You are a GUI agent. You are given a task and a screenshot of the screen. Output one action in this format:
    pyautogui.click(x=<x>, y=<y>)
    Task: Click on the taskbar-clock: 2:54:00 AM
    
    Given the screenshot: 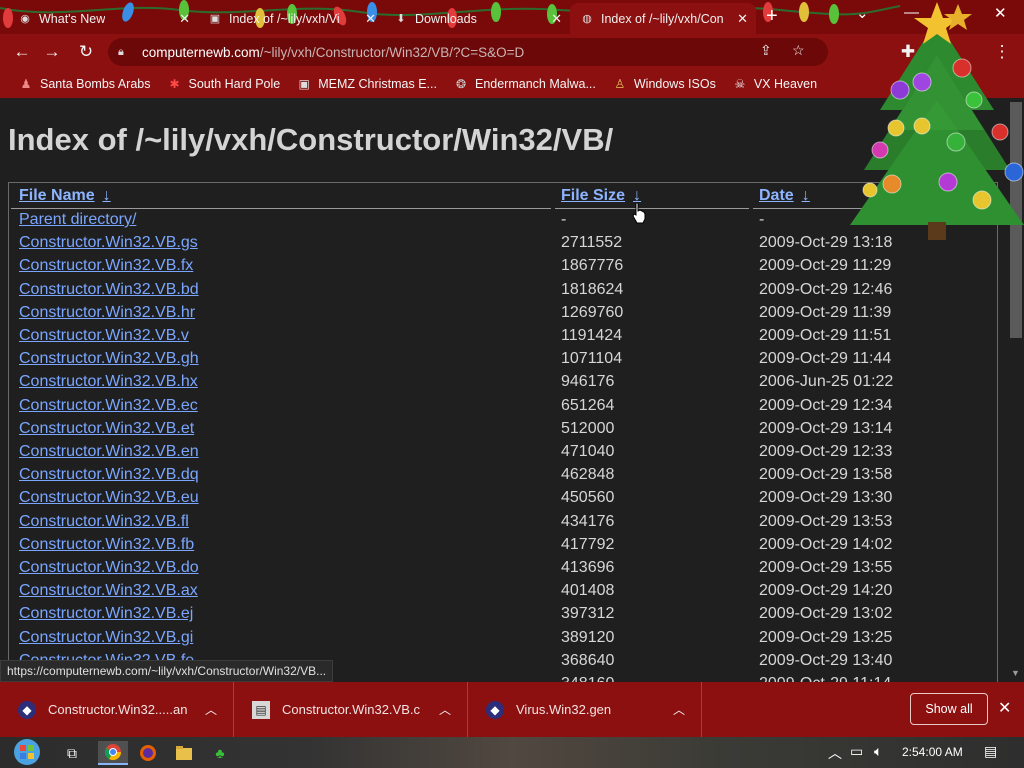 What is the action you would take?
    pyautogui.click(x=932, y=752)
    